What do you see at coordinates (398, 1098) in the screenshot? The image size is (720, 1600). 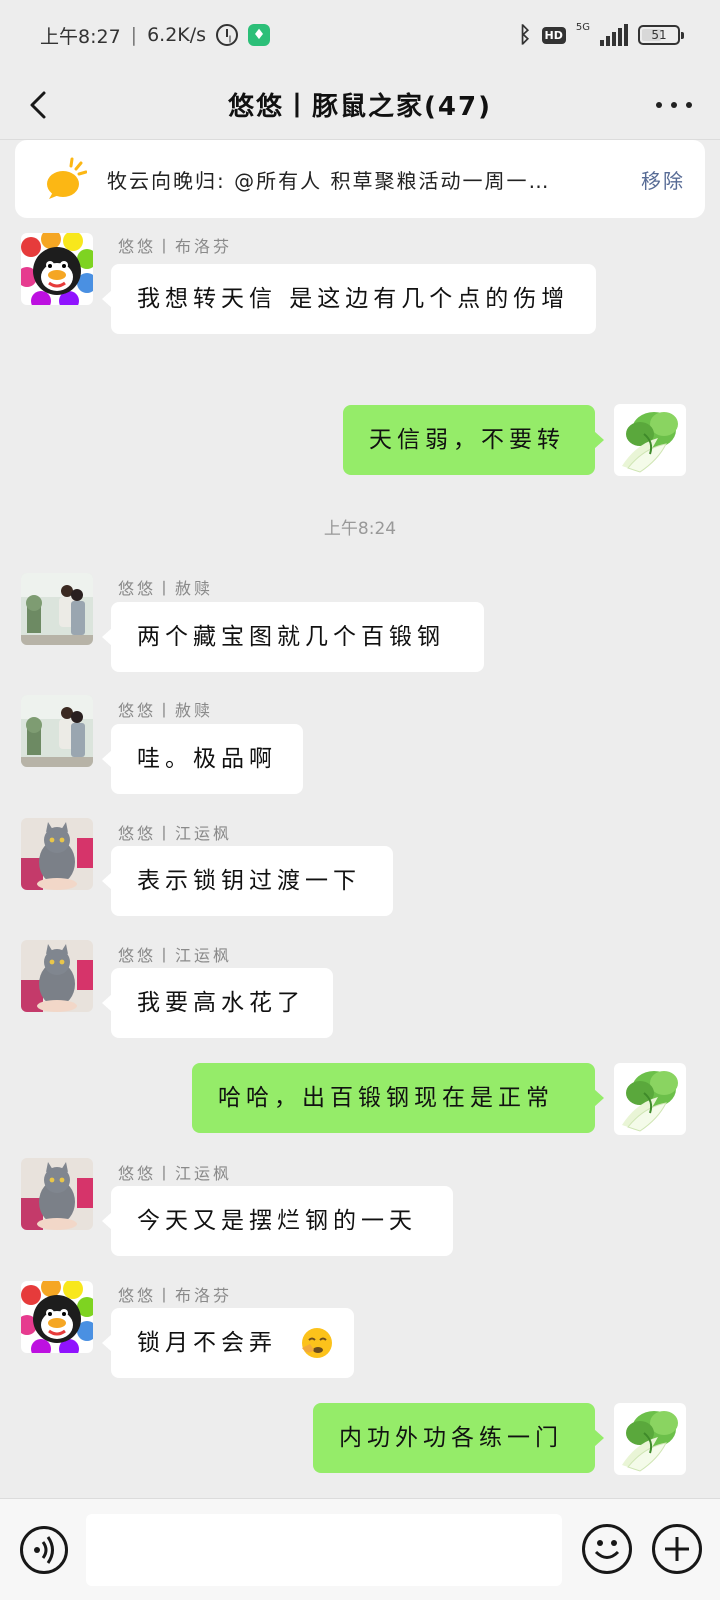 I see `my-message-bubble: 哈哈，出百锻钢现在是正常` at bounding box center [398, 1098].